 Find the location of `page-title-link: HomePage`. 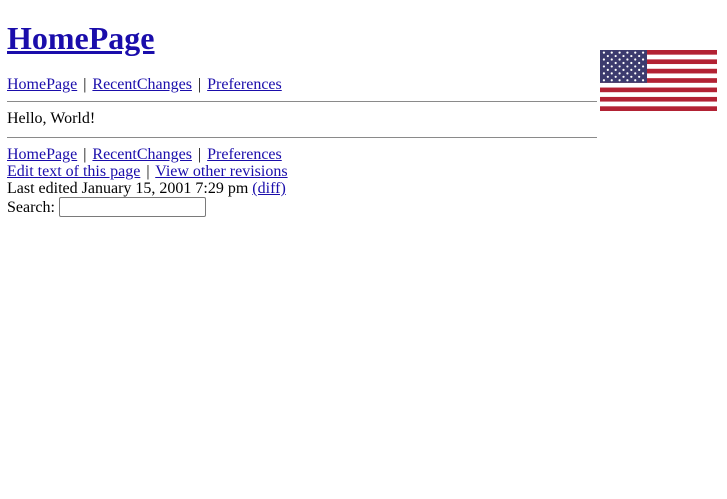

page-title-link: HomePage is located at coordinates (81, 38).